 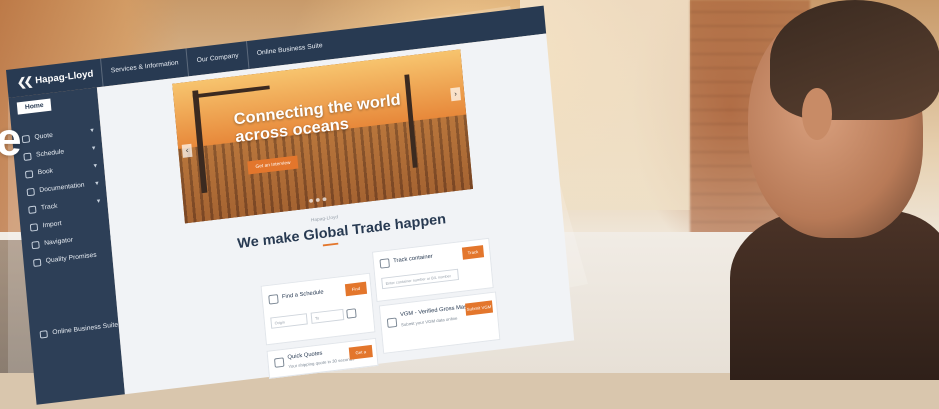 I want to click on document-icon, so click(x=30, y=191).